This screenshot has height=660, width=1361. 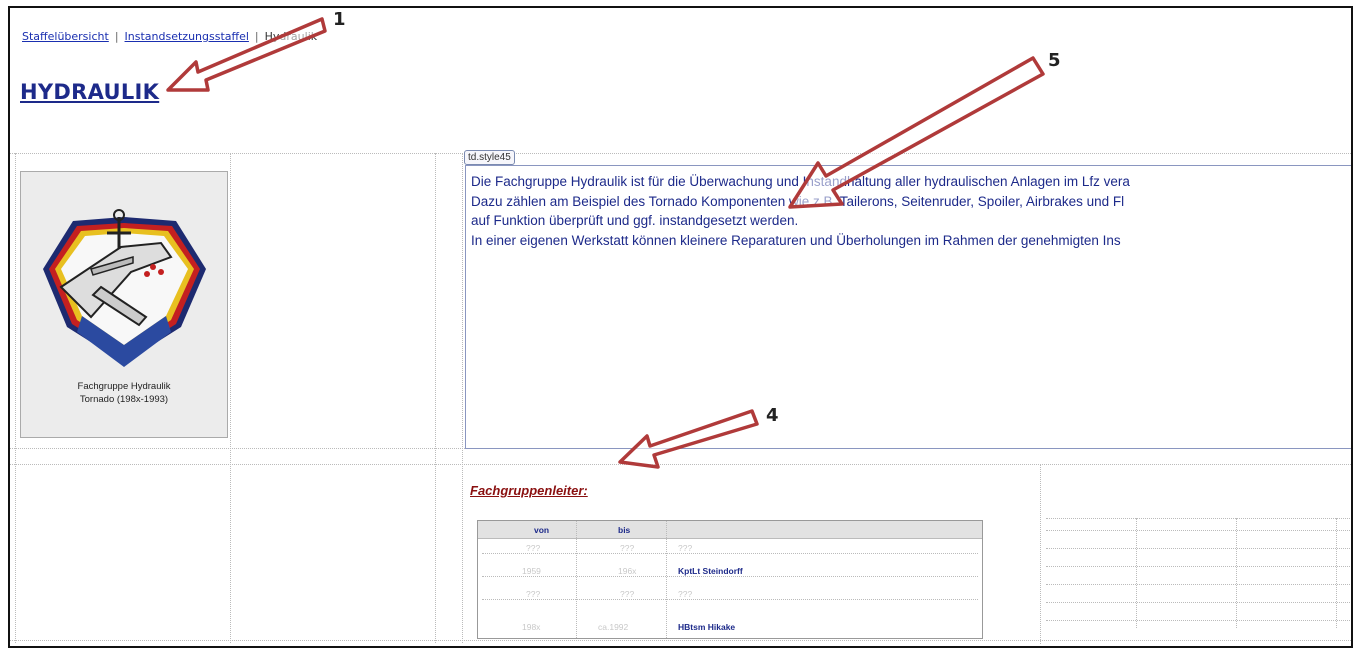 I want to click on cell-von: 198x, so click(x=531, y=627).